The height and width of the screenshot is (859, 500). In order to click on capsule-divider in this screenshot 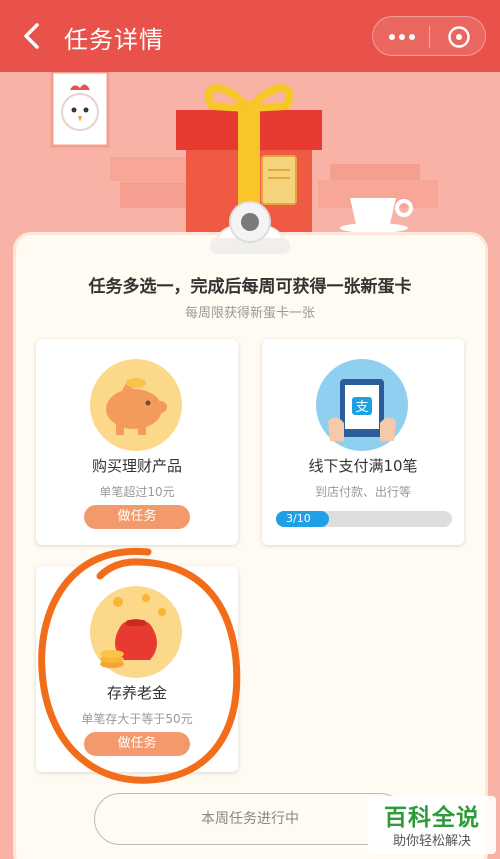, I will do `click(429, 37)`.